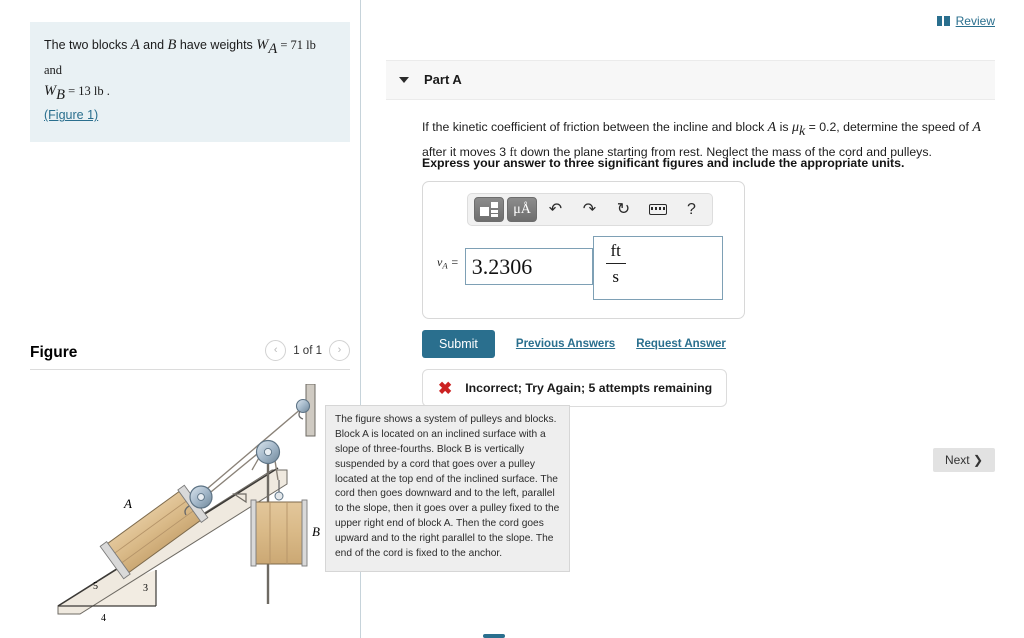 Image resolution: width=1024 pixels, height=638 pixels. What do you see at coordinates (957, 460) in the screenshot?
I see `next-label: Next` at bounding box center [957, 460].